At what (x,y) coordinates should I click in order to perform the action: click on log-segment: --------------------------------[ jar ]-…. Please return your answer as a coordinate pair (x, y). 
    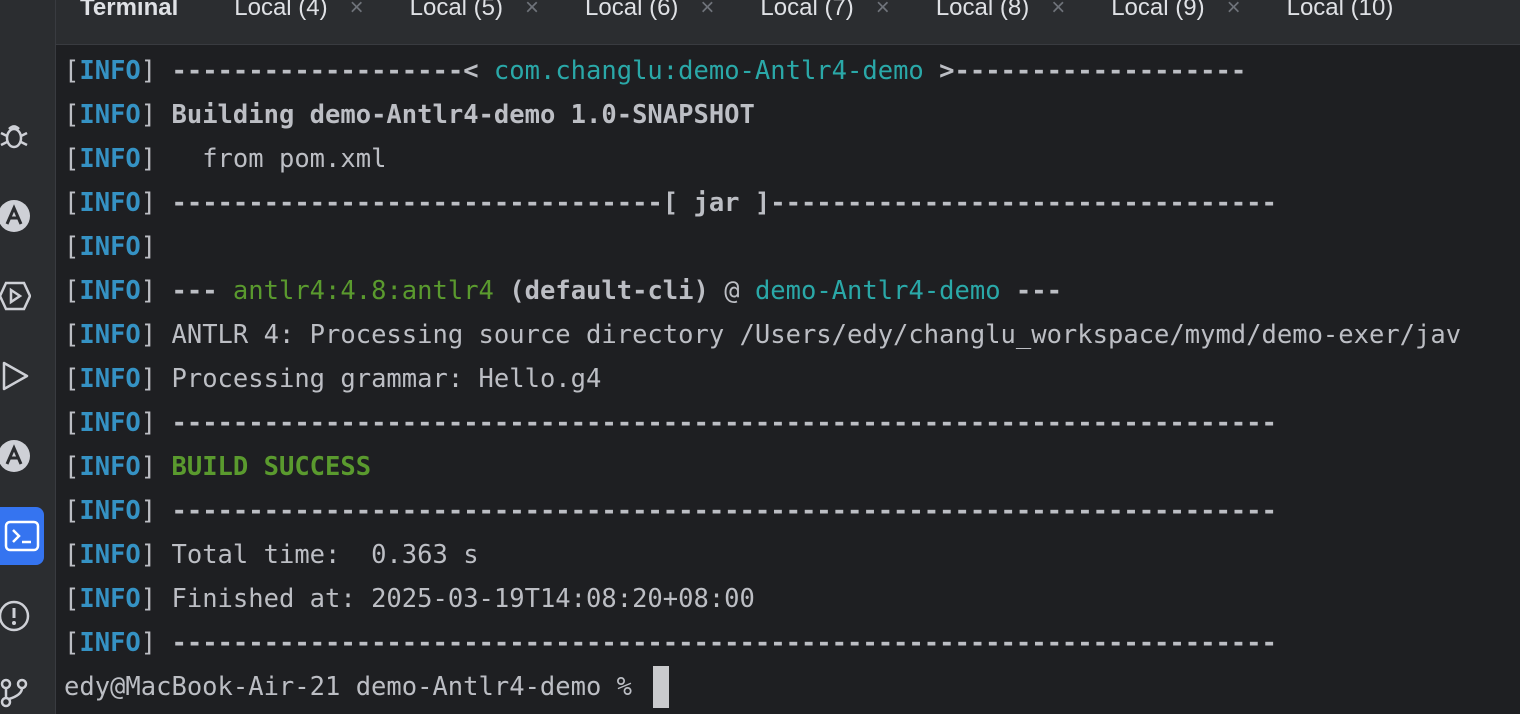
    Looking at the image, I should click on (724, 203).